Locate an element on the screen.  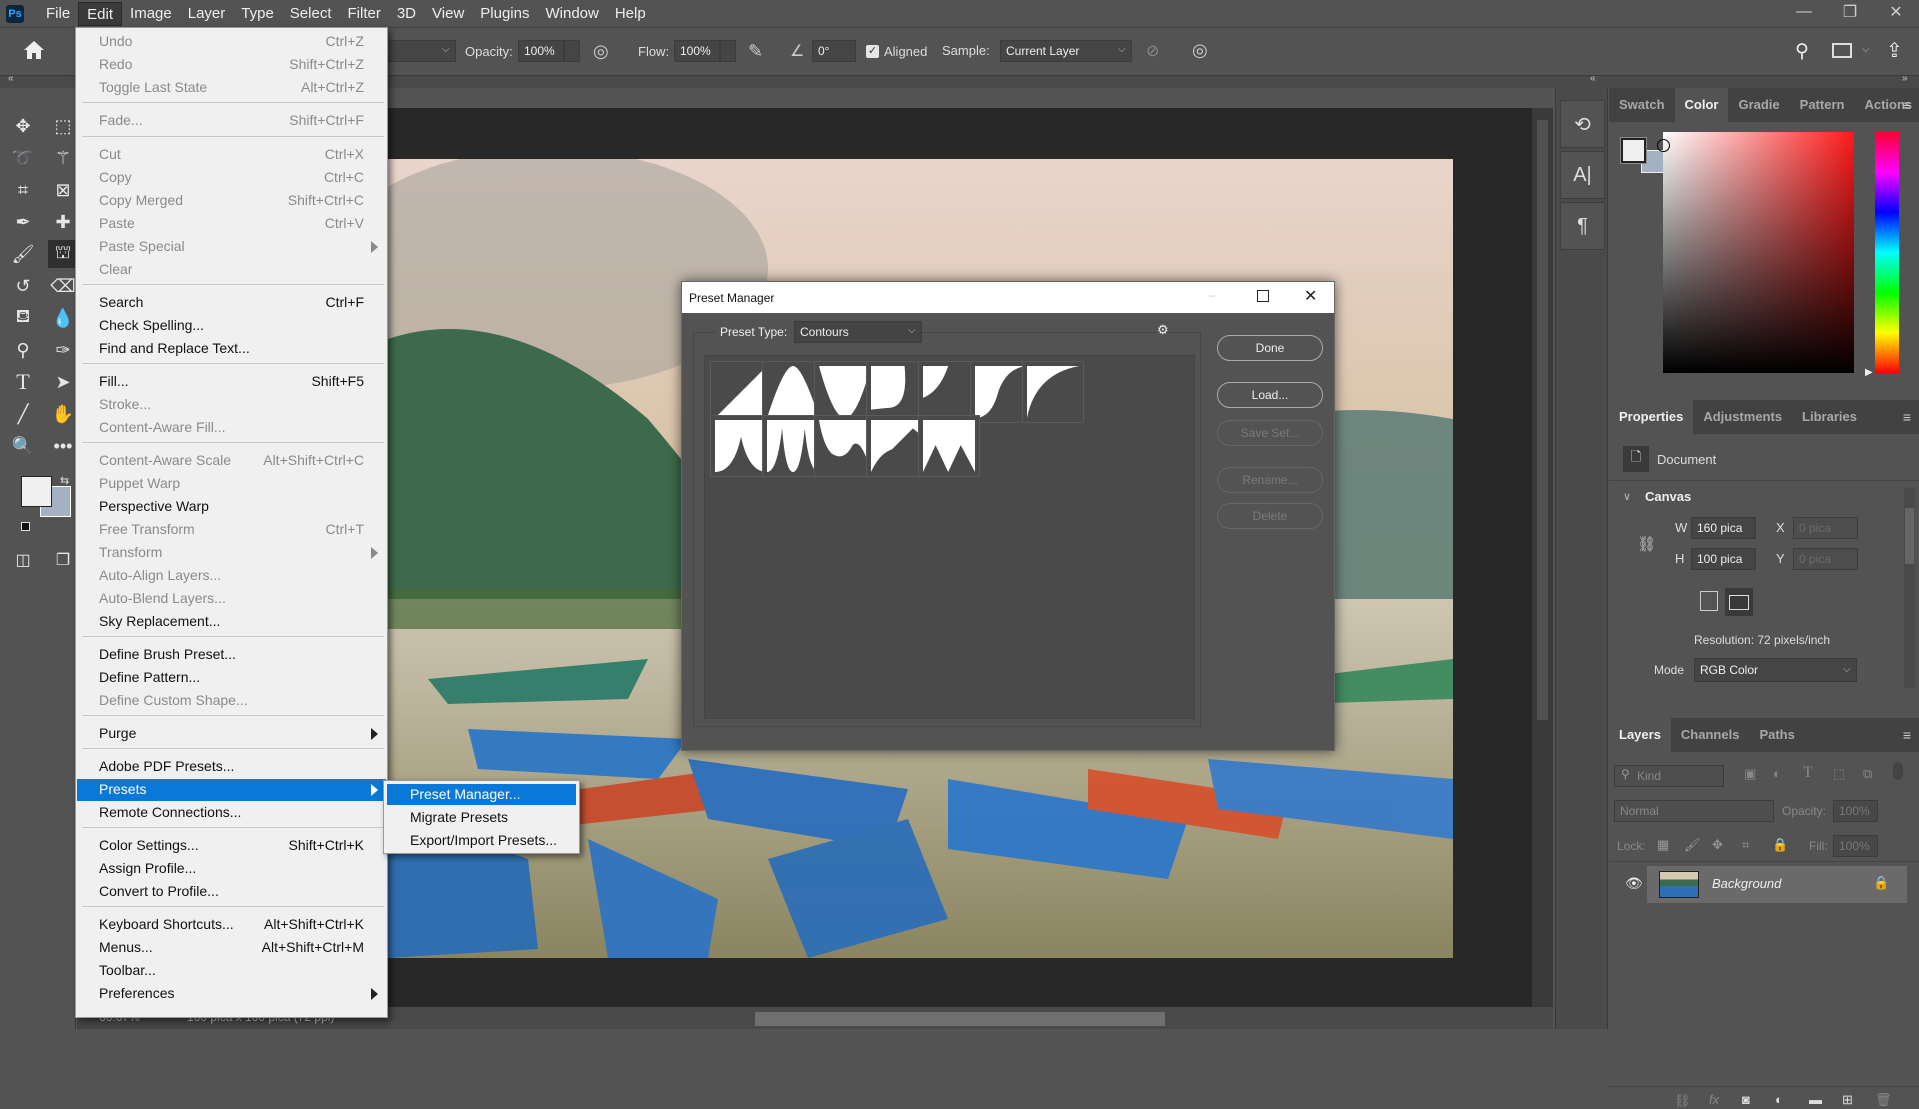
collapse-chevron-icon: ∨ is located at coordinates (1627, 496).